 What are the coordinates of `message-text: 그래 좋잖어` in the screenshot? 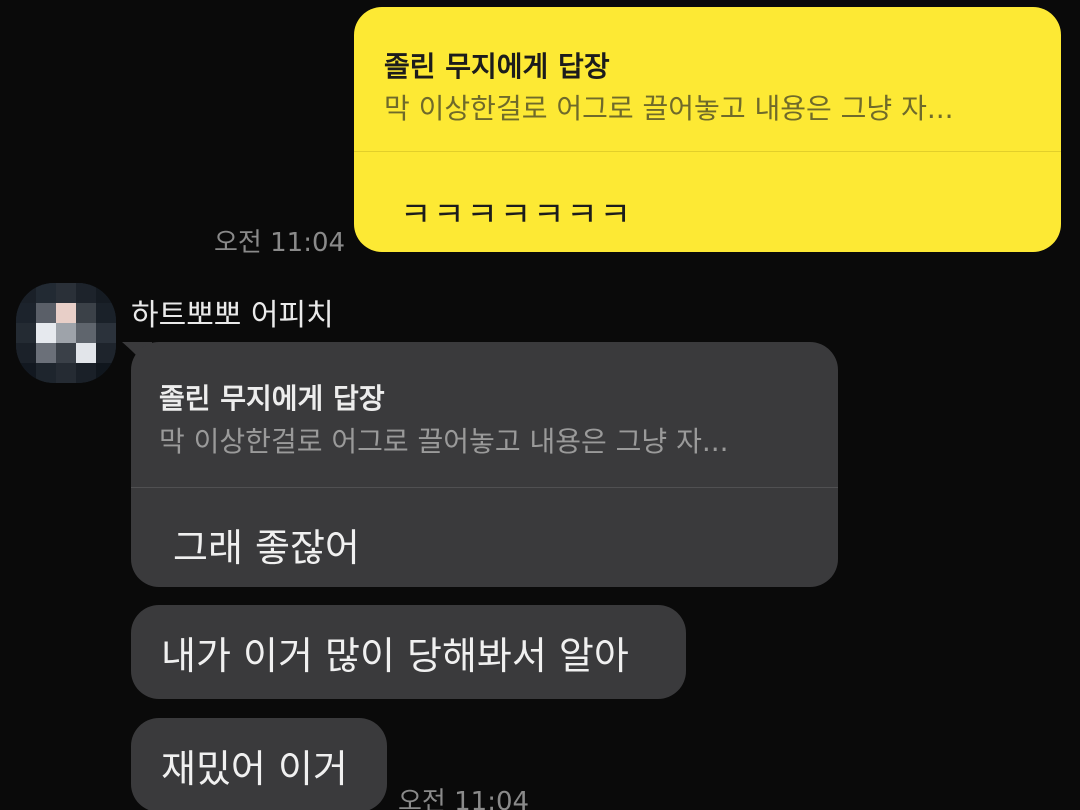 It's located at (266, 548).